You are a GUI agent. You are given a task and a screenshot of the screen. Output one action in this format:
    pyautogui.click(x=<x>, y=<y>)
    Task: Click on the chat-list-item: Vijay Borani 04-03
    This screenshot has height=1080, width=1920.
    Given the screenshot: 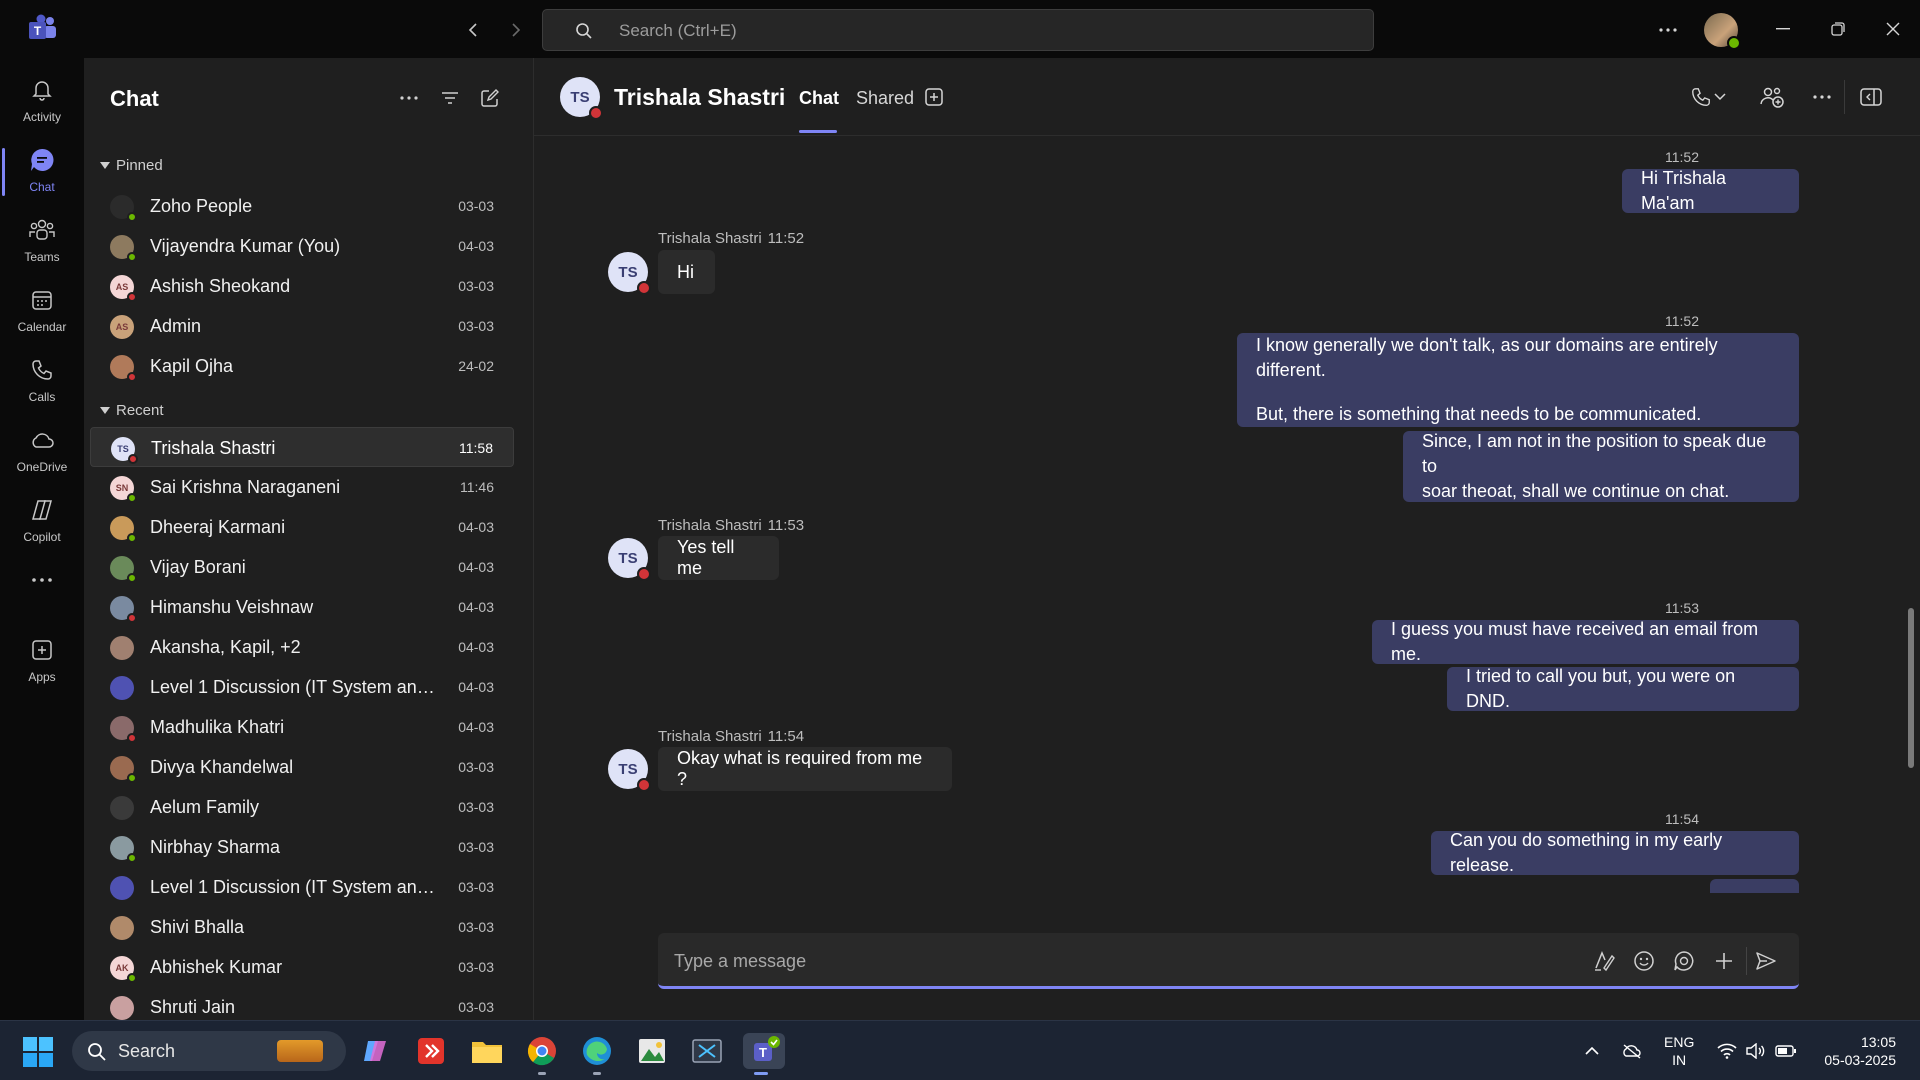 What is the action you would take?
    pyautogui.click(x=302, y=567)
    